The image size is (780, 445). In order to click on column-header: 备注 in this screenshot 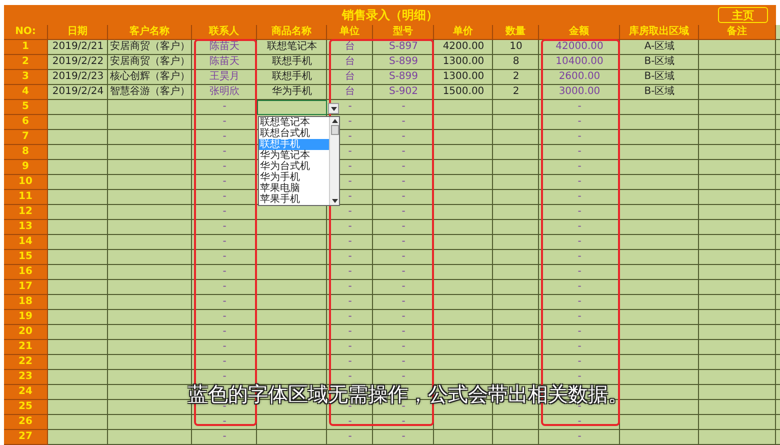, I will do `click(737, 32)`.